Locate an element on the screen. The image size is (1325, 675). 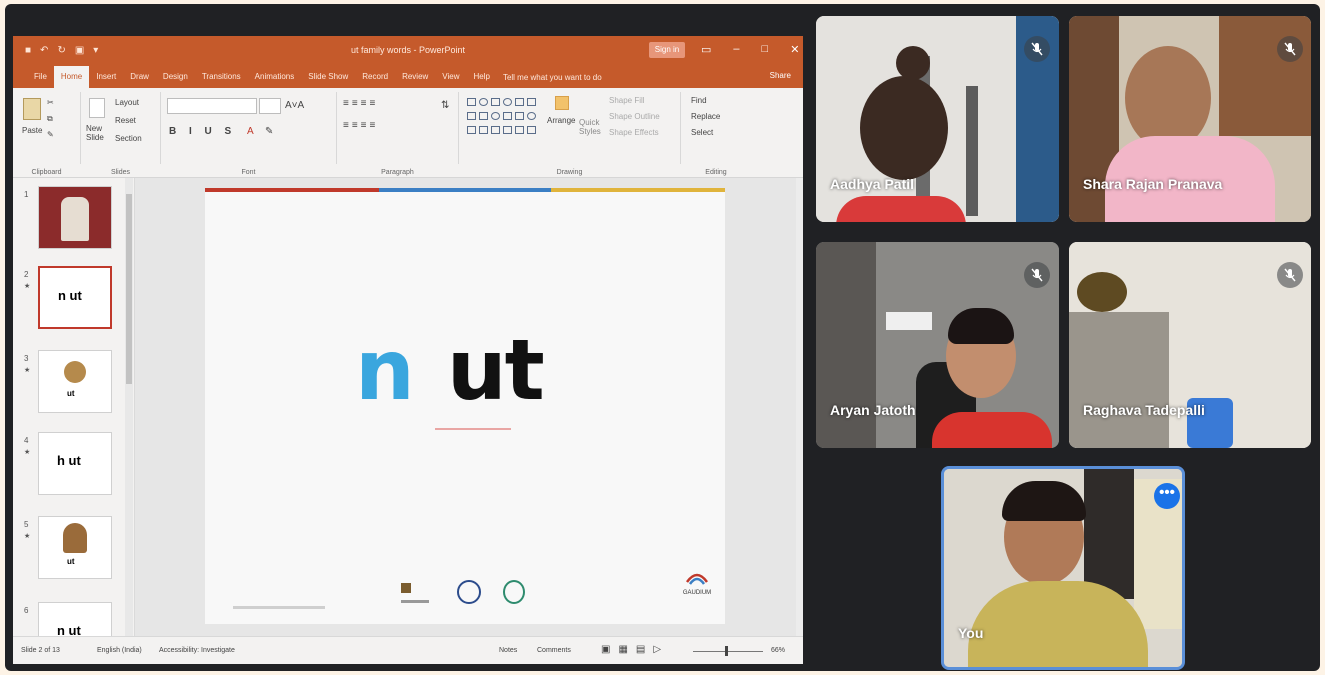
slide-thumbnail-4: h ut is located at coordinates (75, 463).